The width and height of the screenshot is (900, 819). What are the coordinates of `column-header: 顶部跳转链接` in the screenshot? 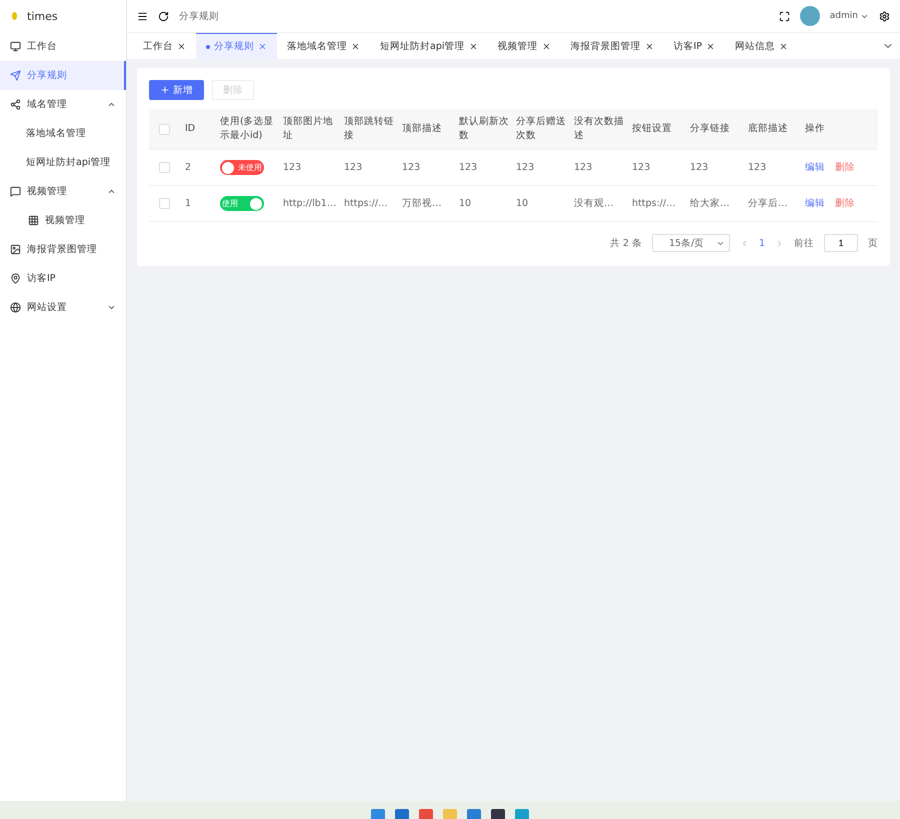 It's located at (369, 129).